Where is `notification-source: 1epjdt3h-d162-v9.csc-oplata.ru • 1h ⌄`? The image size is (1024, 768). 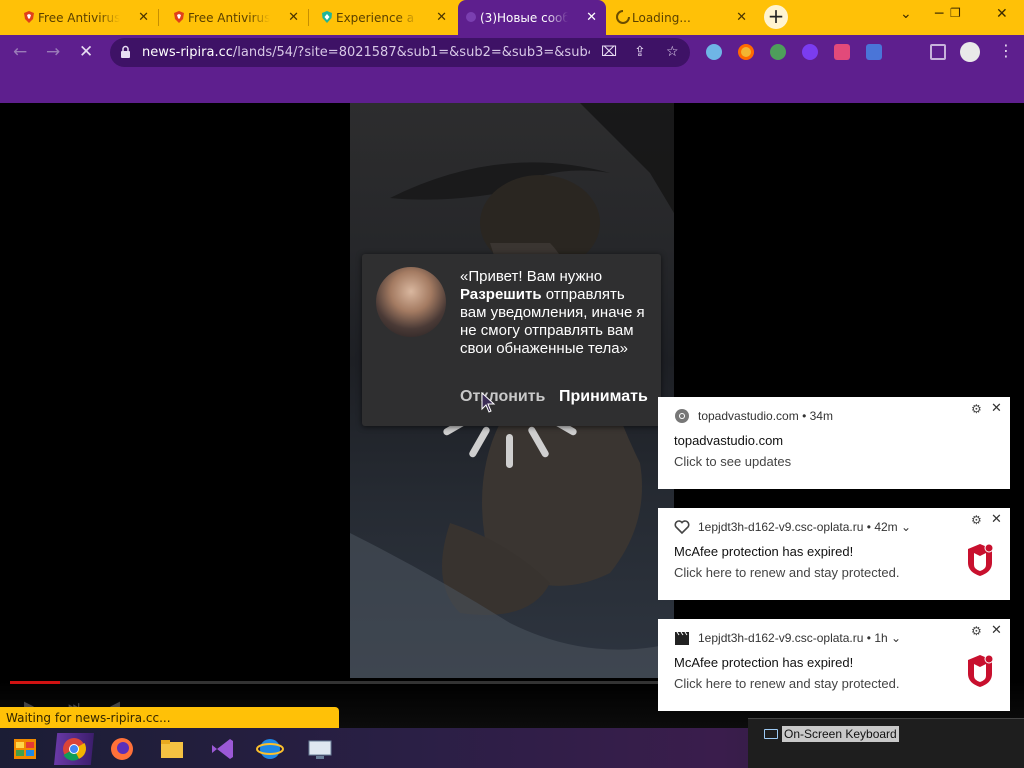
notification-source: 1epjdt3h-d162-v9.csc-oplata.ru • 1h ⌄ is located at coordinates (800, 638).